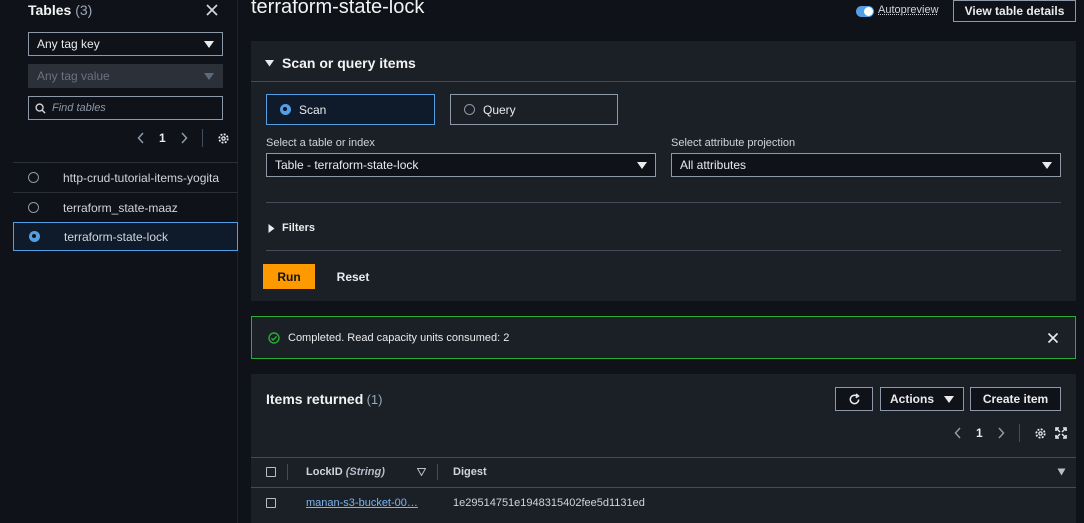  I want to click on fullscreen-icon, so click(1060, 433).